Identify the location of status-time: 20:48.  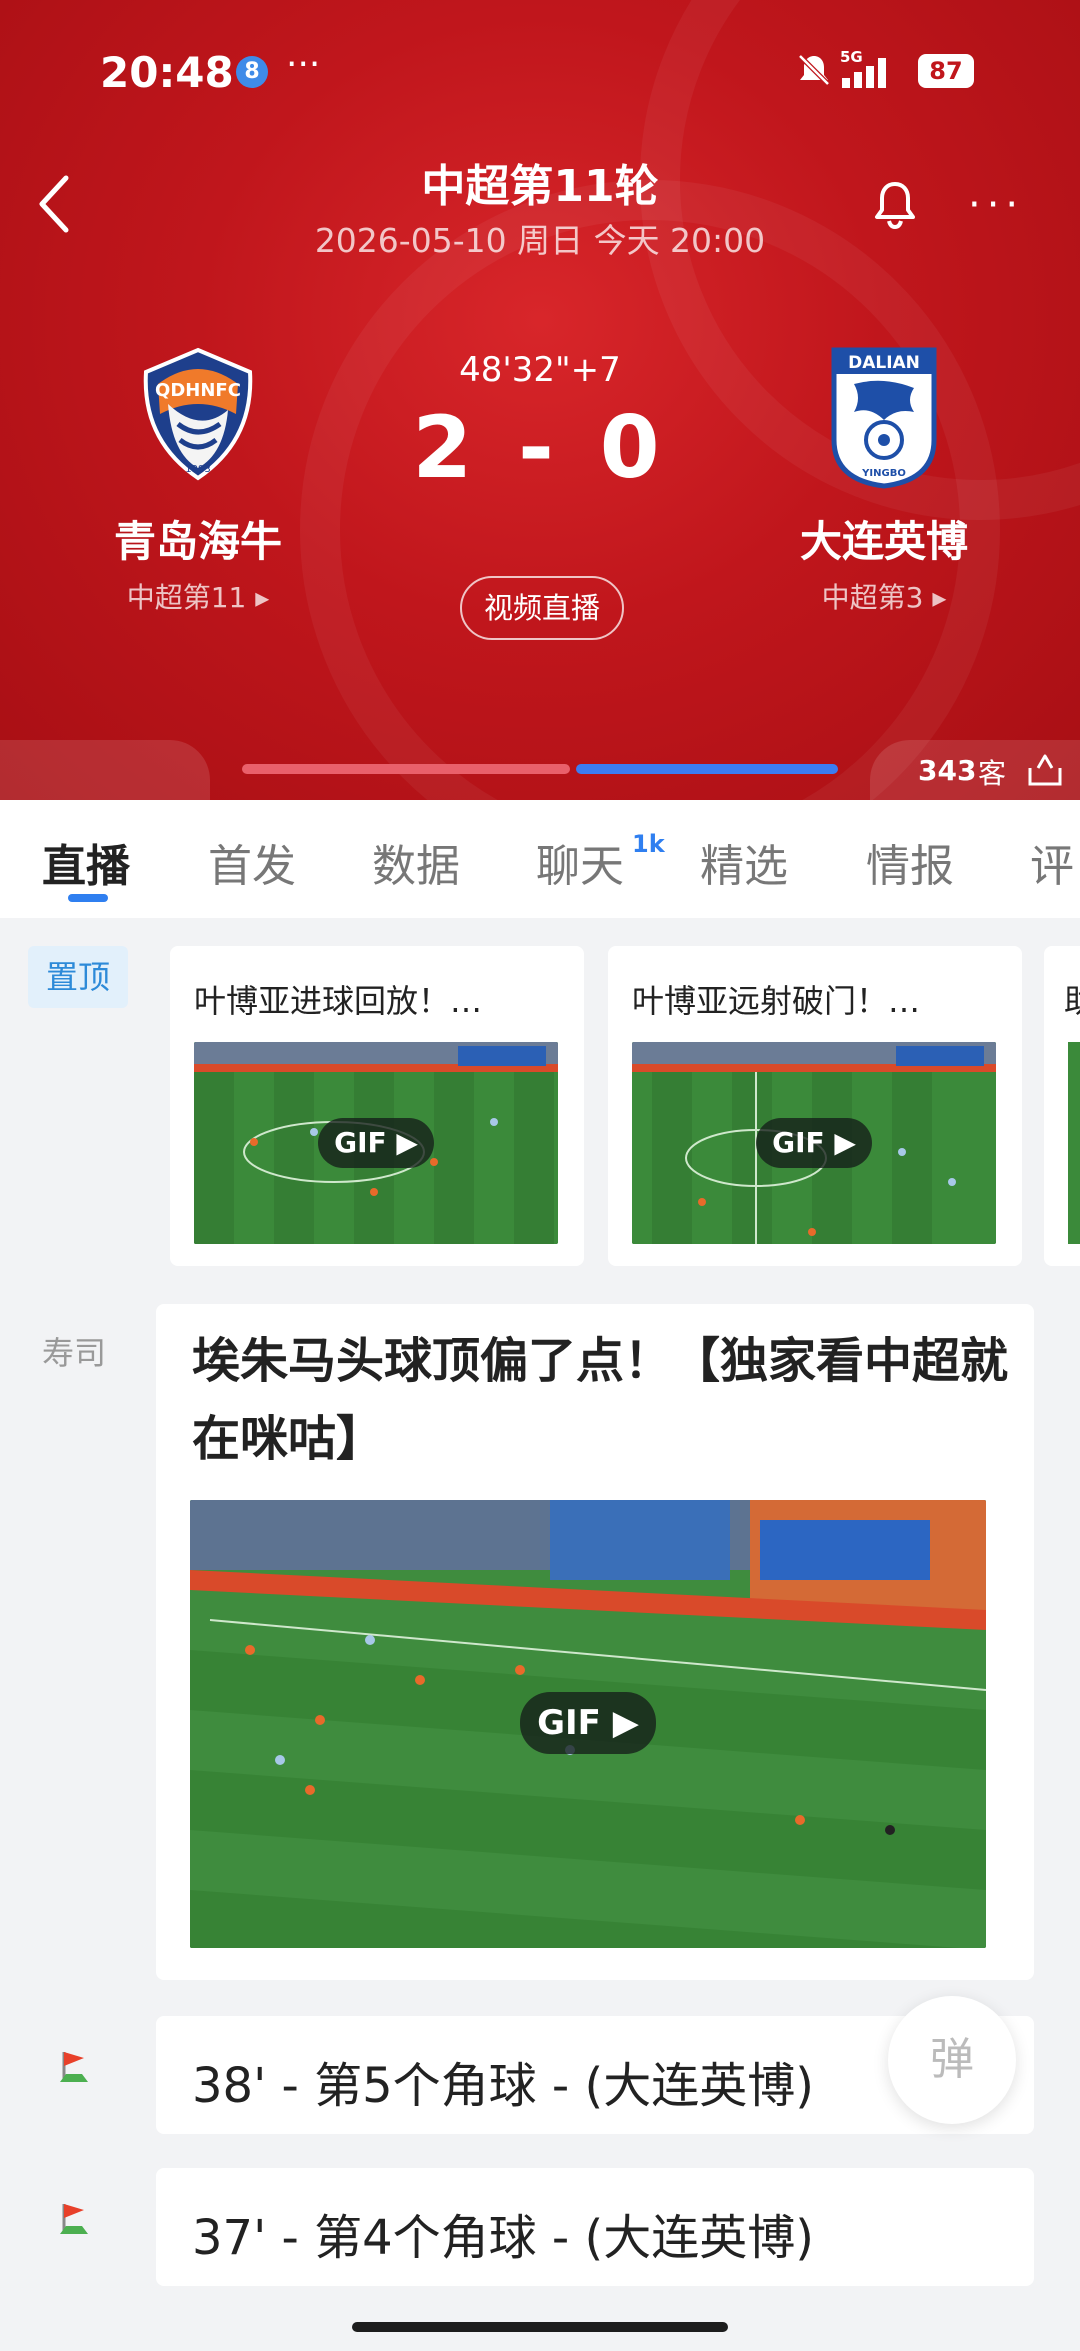
(167, 72).